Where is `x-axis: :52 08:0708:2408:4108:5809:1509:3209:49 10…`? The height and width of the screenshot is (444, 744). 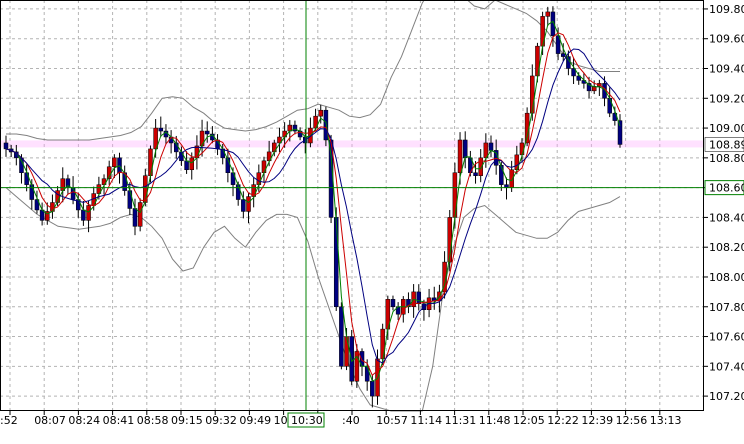
x-axis: :52 08:0708:2408:4108:5809:1509:3209:49 10… is located at coordinates (341, 419).